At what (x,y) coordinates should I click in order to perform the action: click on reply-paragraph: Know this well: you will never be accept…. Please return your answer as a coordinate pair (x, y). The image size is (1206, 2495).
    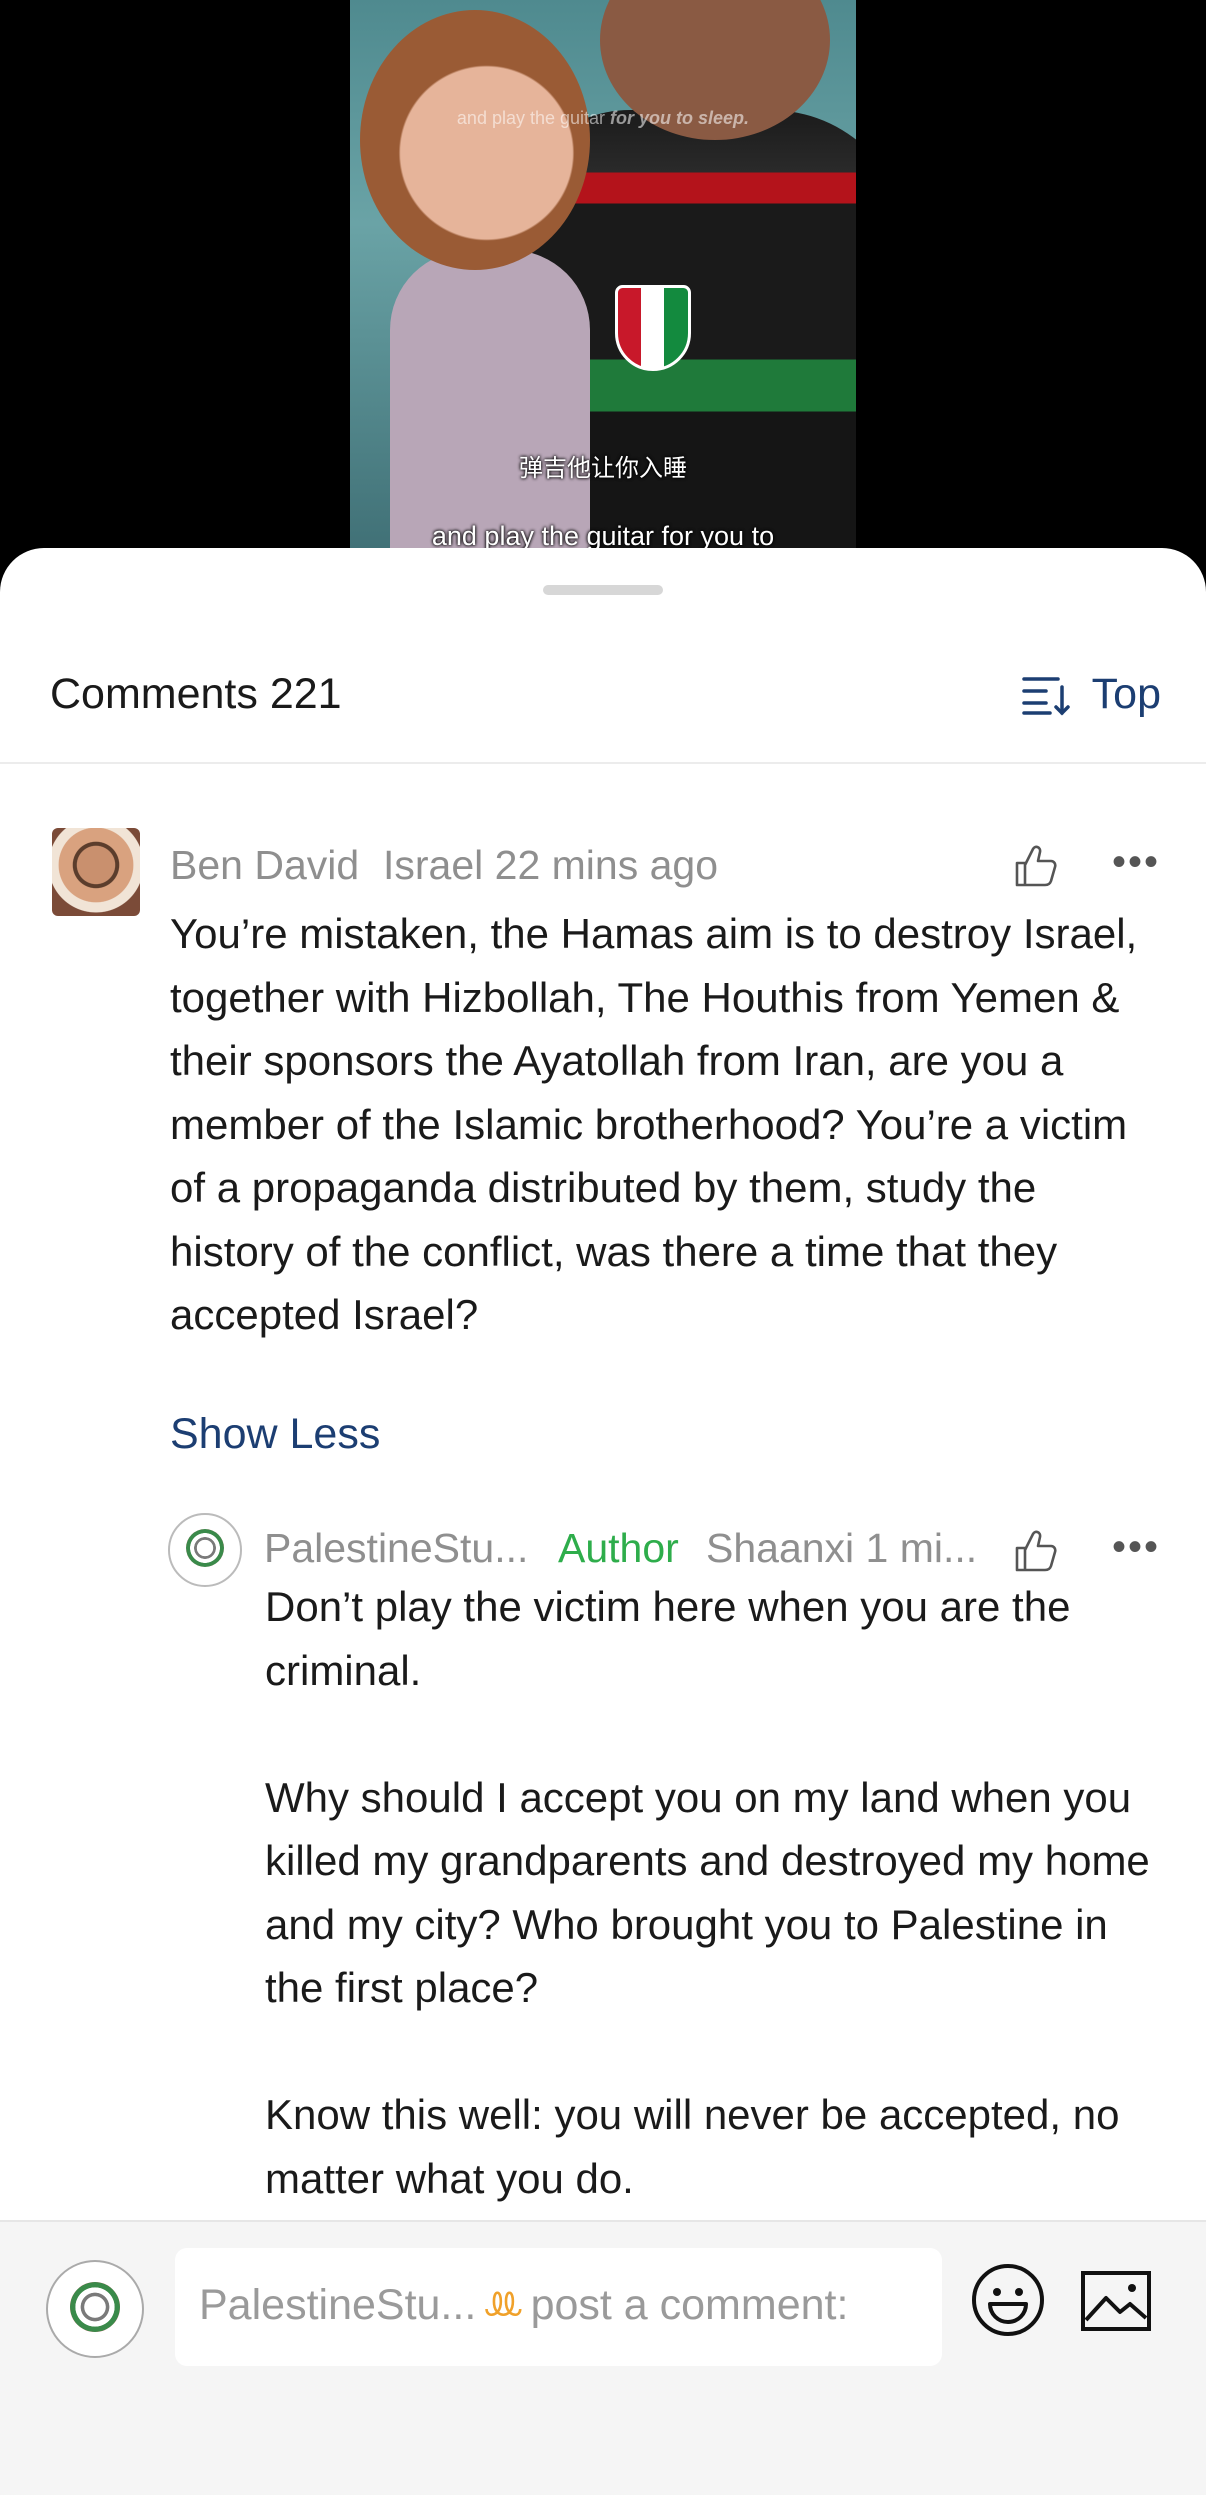
    Looking at the image, I should click on (692, 2146).